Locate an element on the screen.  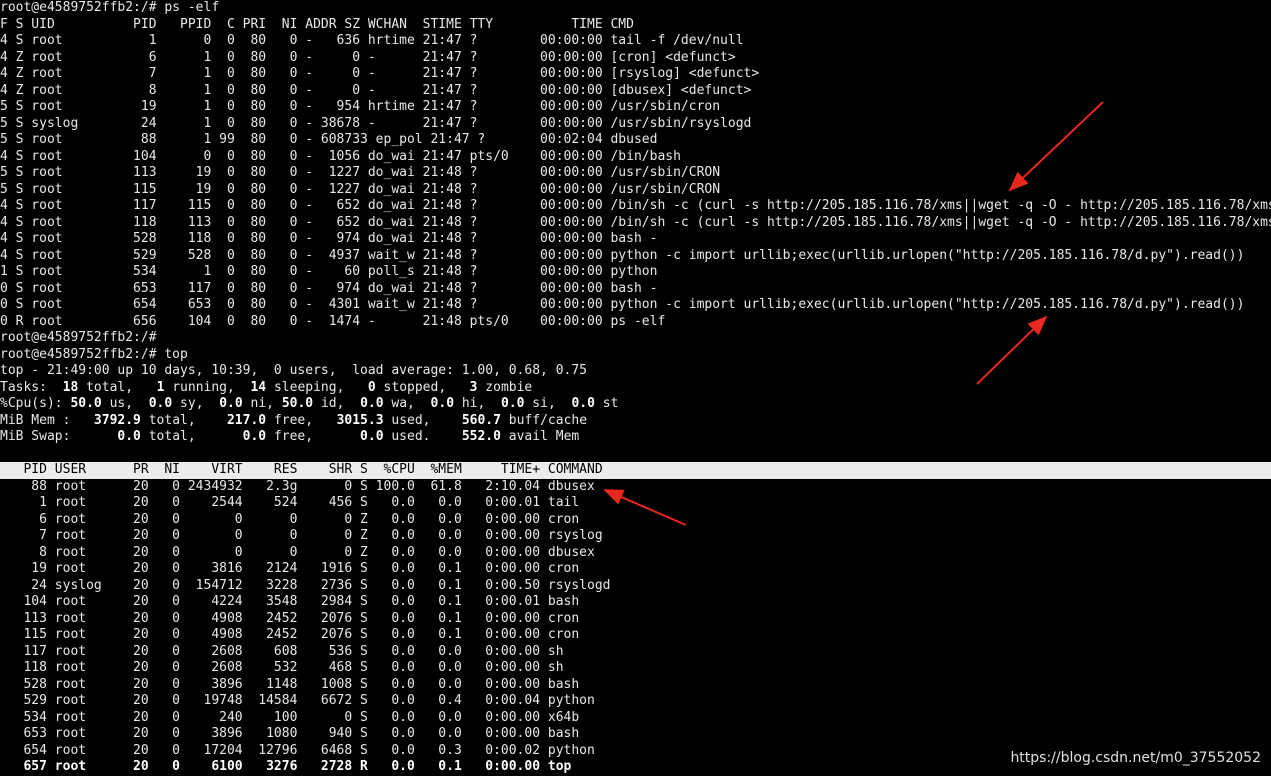
summary-value: 3015.3 is located at coordinates (360, 420).